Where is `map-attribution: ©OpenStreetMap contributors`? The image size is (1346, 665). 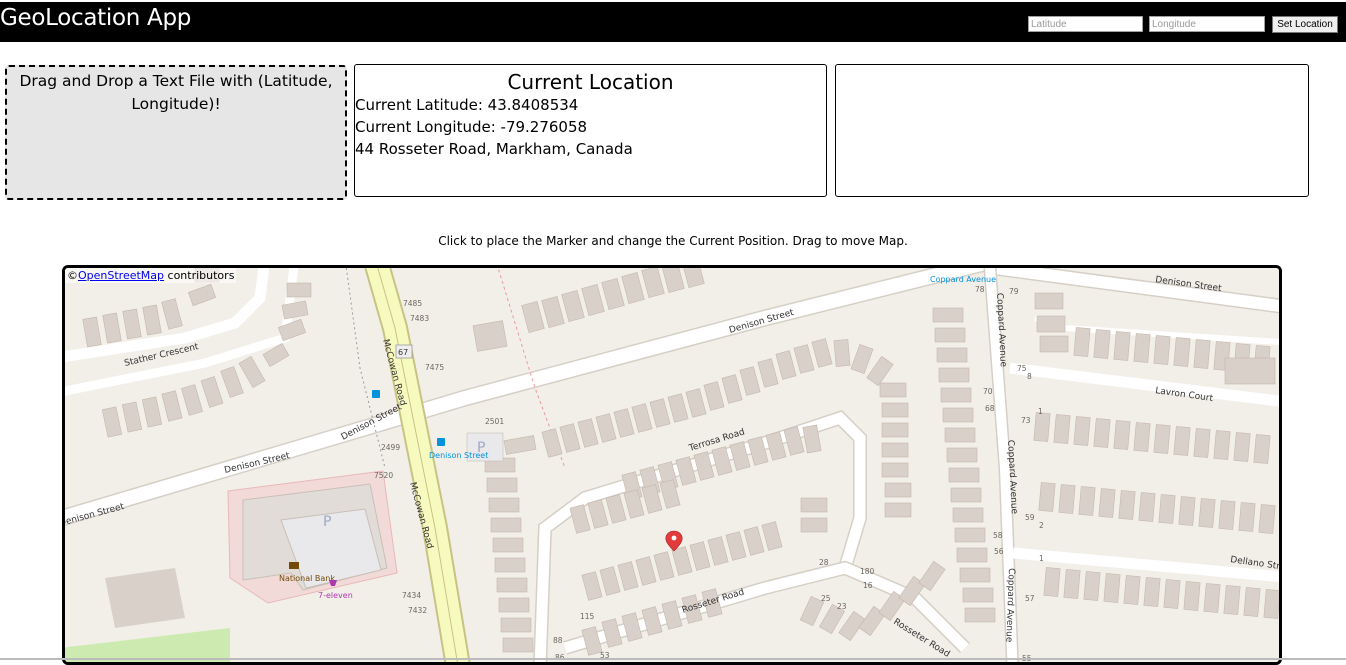 map-attribution: ©OpenStreetMap contributors is located at coordinates (151, 275).